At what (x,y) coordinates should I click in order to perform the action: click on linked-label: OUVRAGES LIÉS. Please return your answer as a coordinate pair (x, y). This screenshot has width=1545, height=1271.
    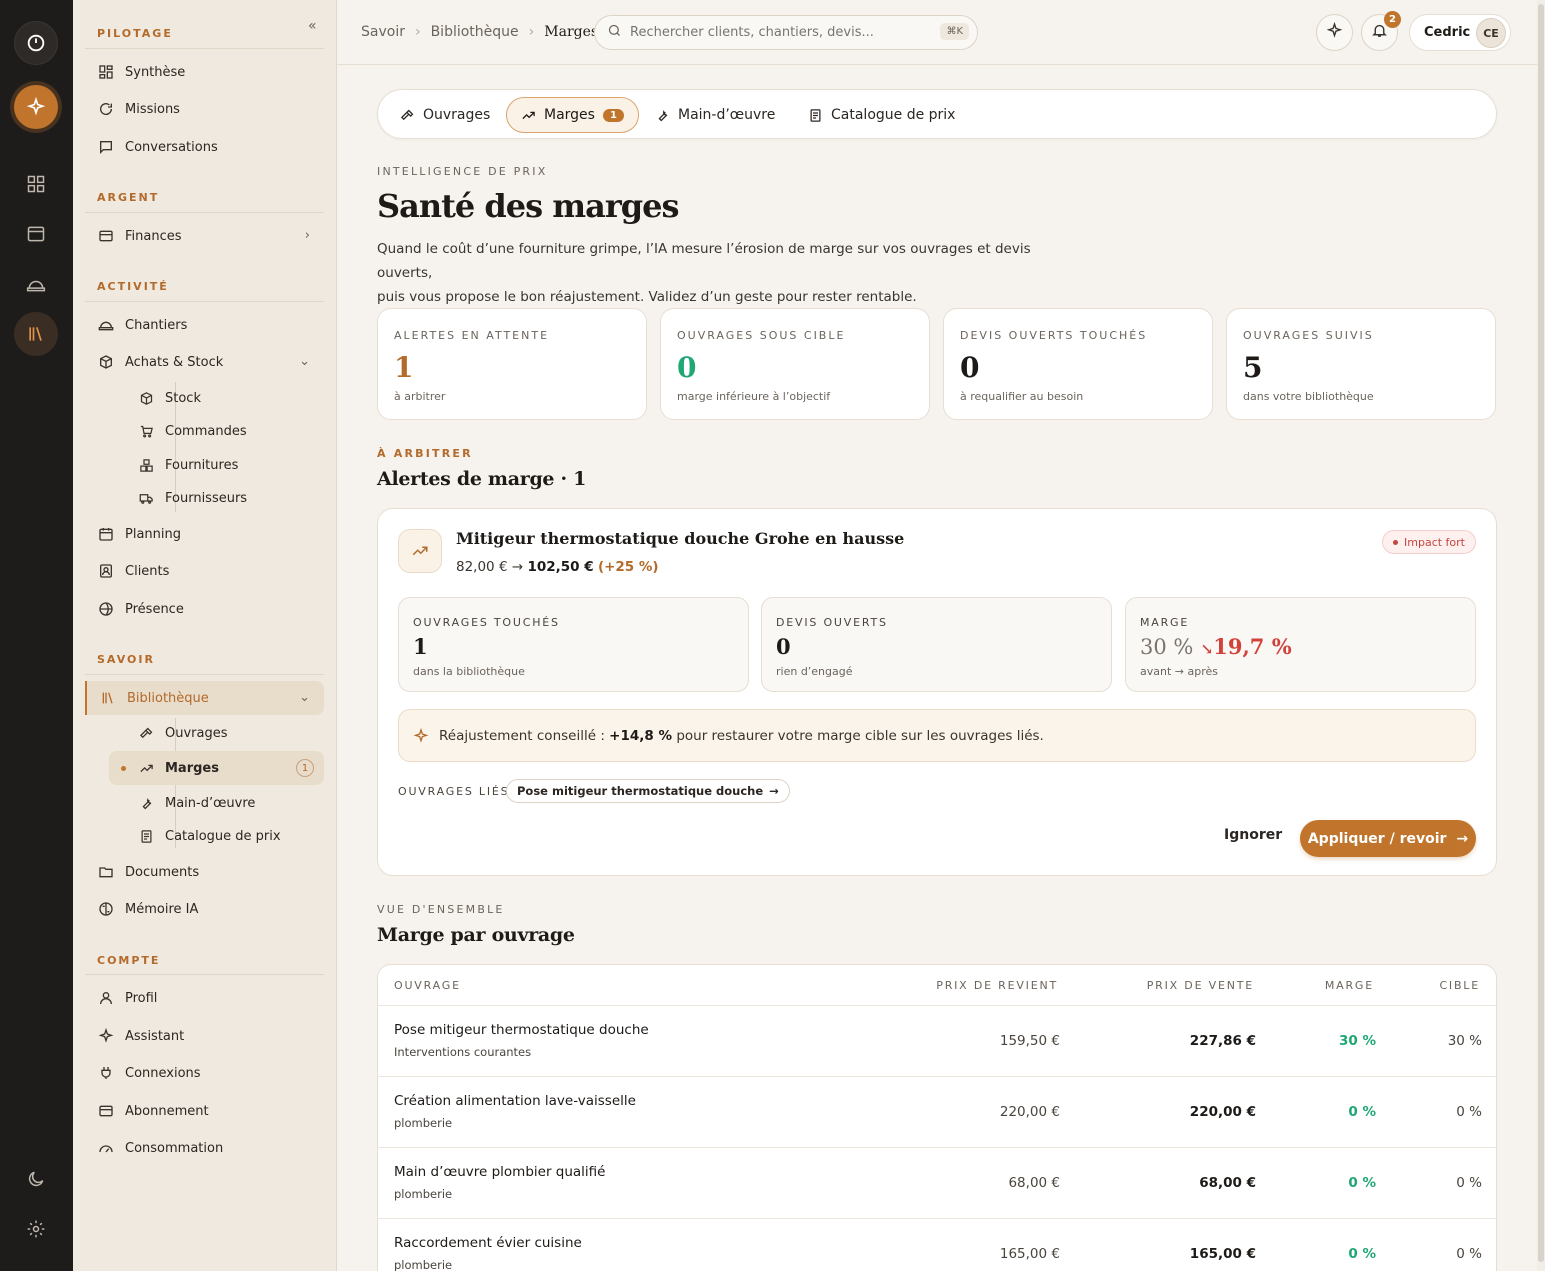
    Looking at the image, I should click on (454, 791).